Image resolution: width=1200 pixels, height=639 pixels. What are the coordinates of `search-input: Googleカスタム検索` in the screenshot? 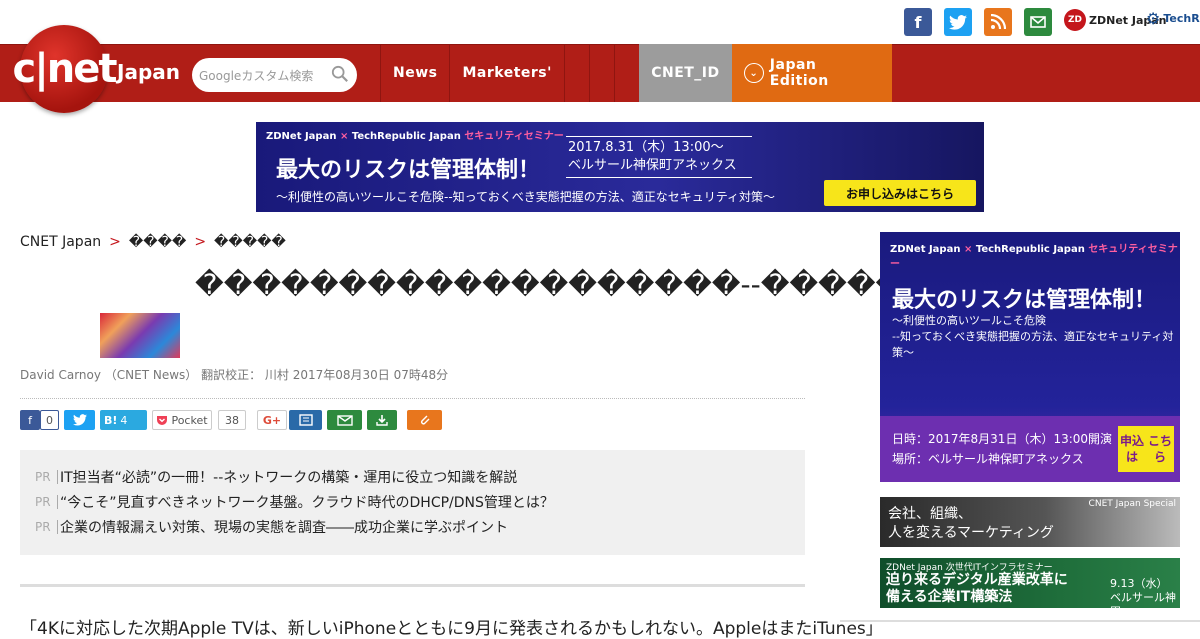 It's located at (256, 75).